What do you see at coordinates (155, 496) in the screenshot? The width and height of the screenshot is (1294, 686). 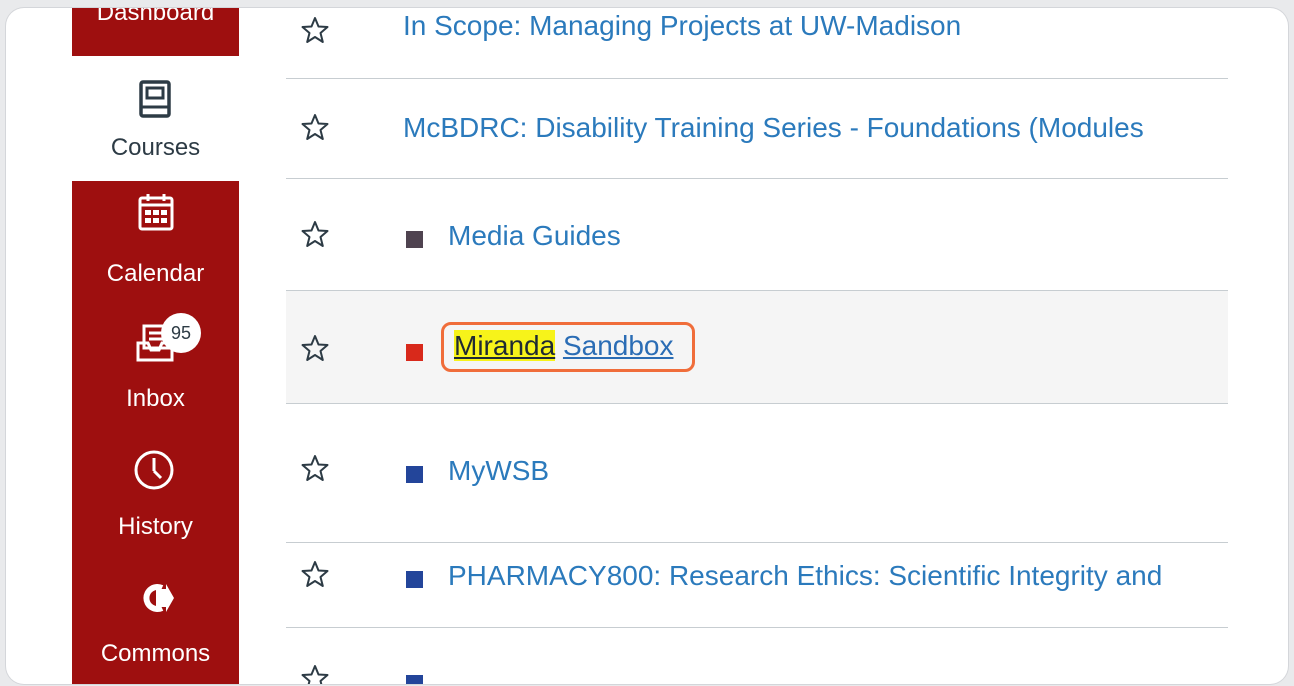 I see `nav-history: History` at bounding box center [155, 496].